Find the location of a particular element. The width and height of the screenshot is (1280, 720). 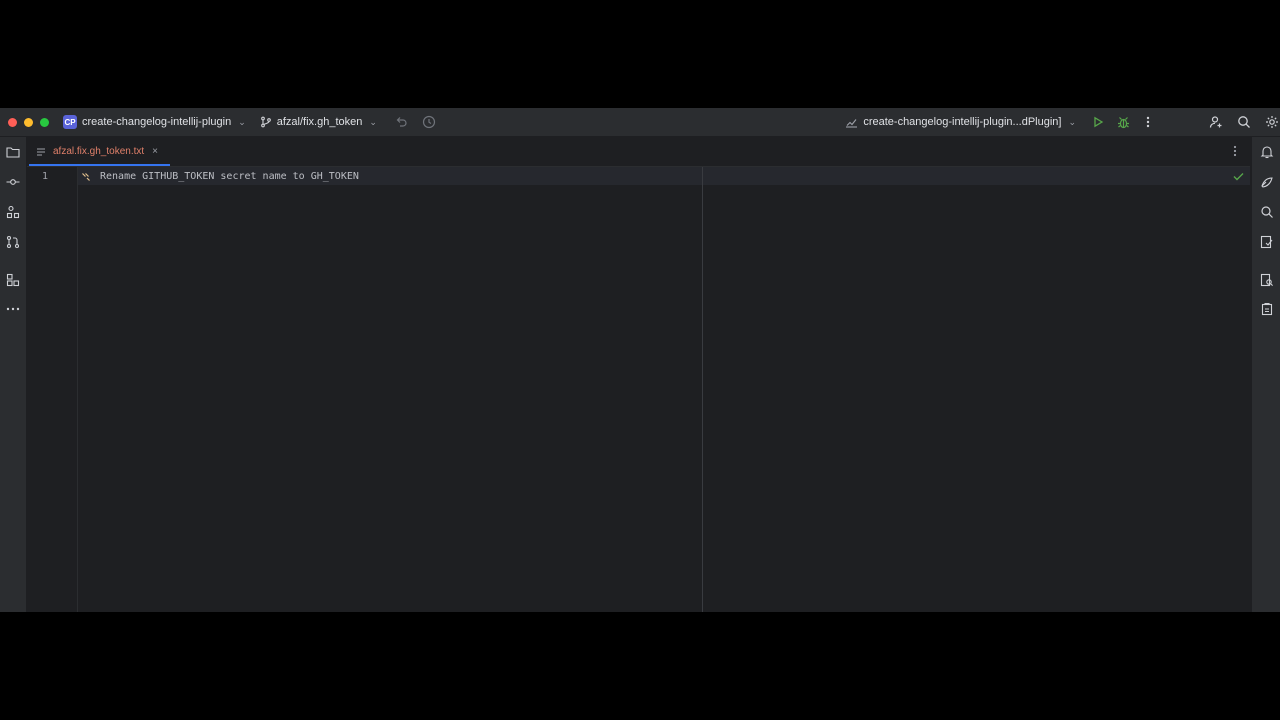

settings-gear-icon is located at coordinates (1272, 122).